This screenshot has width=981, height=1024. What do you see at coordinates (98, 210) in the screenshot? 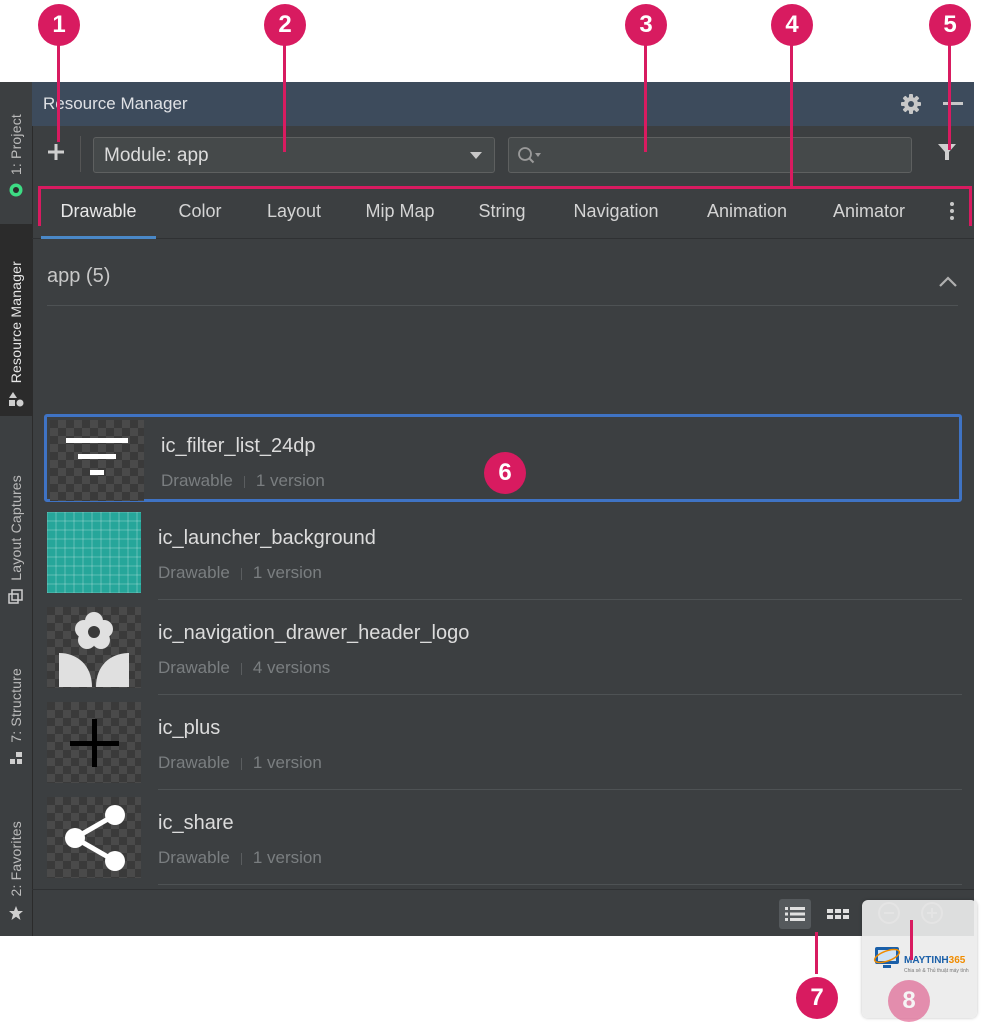
I see `tab-drawable: Drawable` at bounding box center [98, 210].